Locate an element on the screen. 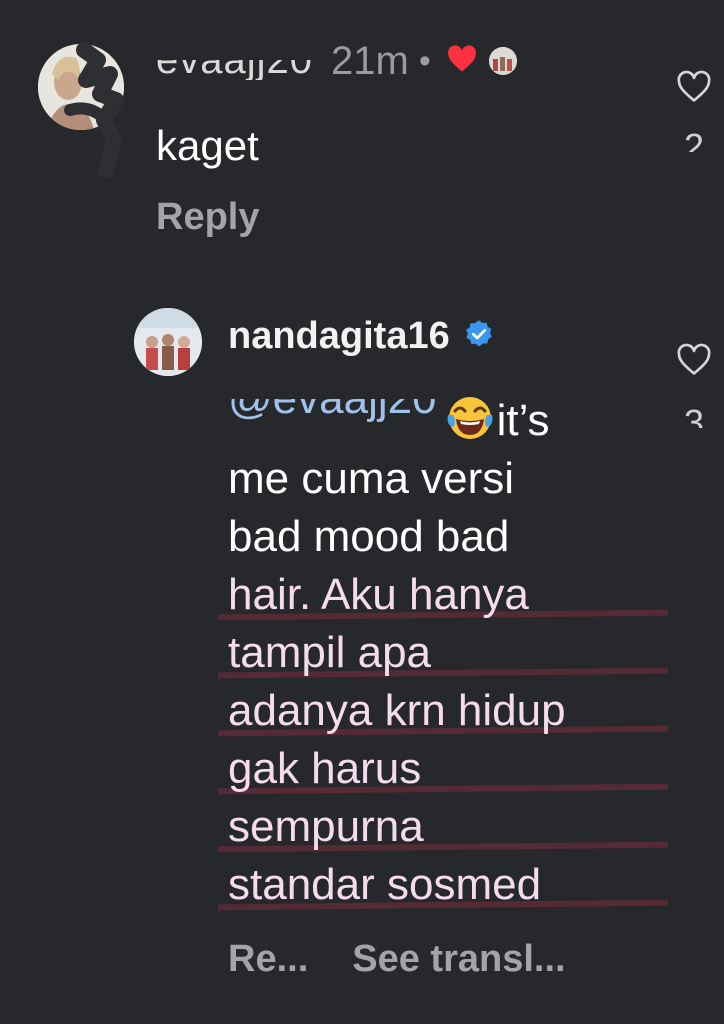 The height and width of the screenshot is (1024, 724). comment-line: sempurna is located at coordinates (438, 827).